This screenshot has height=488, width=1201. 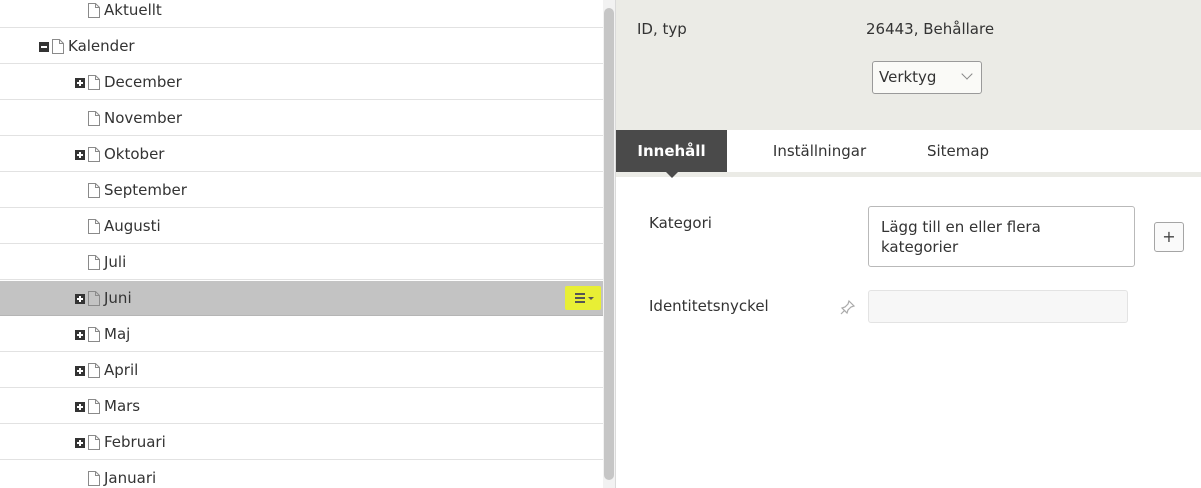 I want to click on content-header: ID, typ 26443, Behållare Verktyg, so click(x=908, y=65).